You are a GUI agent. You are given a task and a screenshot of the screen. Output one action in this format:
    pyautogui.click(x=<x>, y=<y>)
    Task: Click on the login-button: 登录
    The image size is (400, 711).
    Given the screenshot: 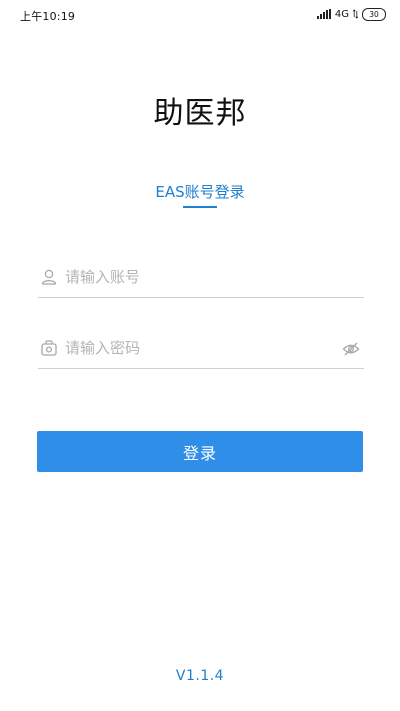 What is the action you would take?
    pyautogui.click(x=200, y=451)
    